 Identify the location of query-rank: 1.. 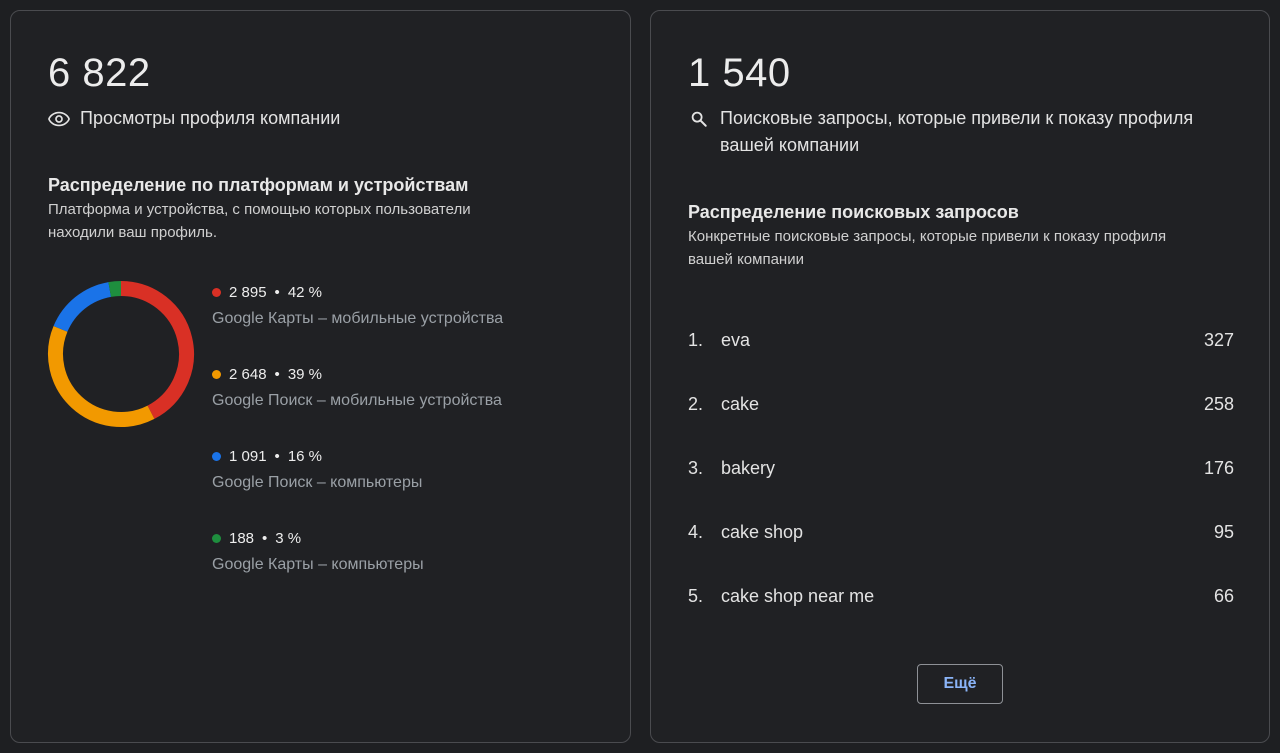
(696, 339).